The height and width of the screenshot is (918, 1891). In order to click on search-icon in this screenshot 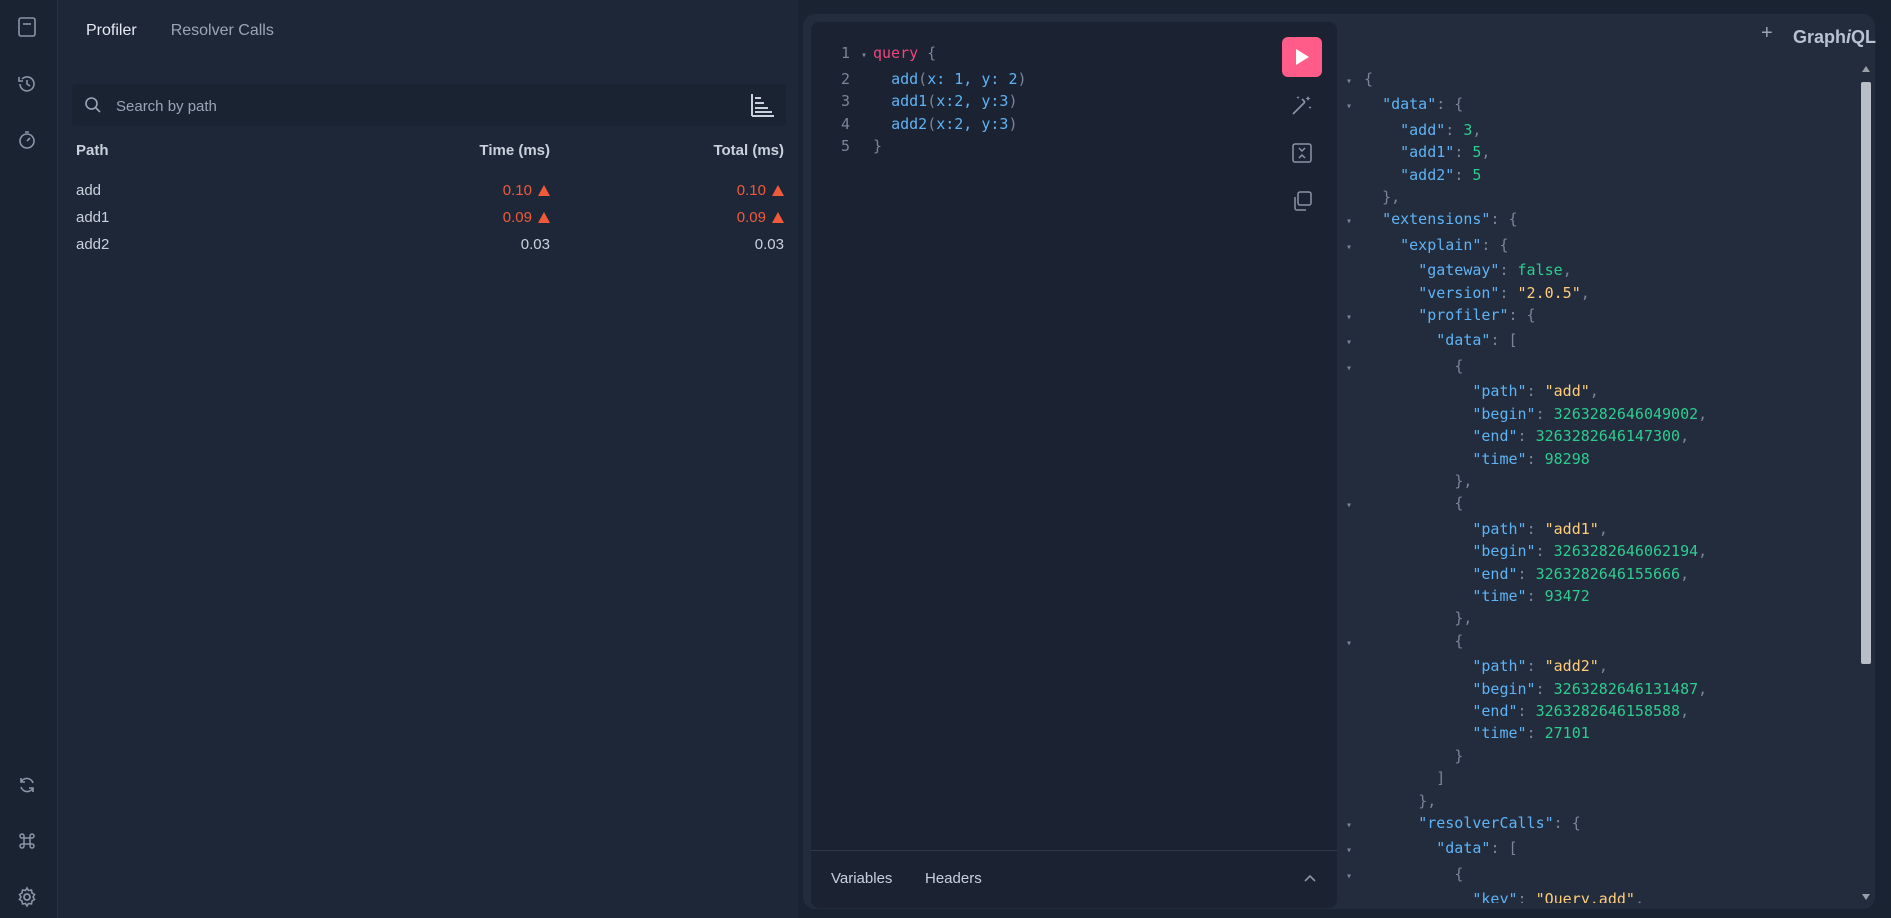, I will do `click(93, 105)`.